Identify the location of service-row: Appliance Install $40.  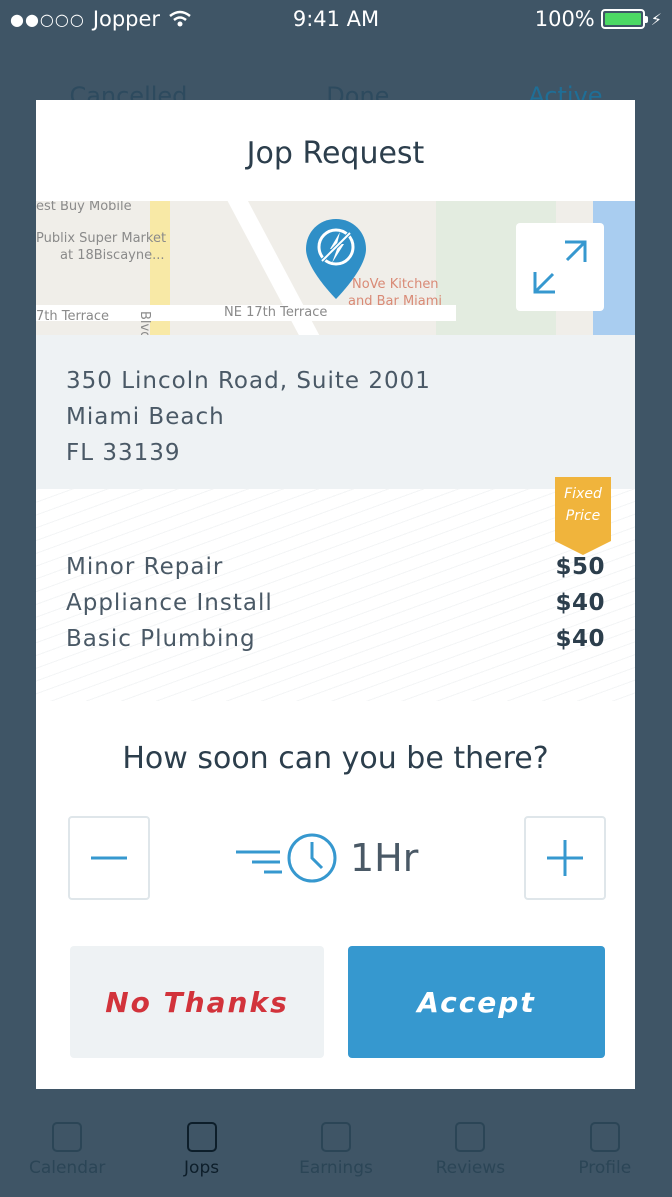
(335, 603).